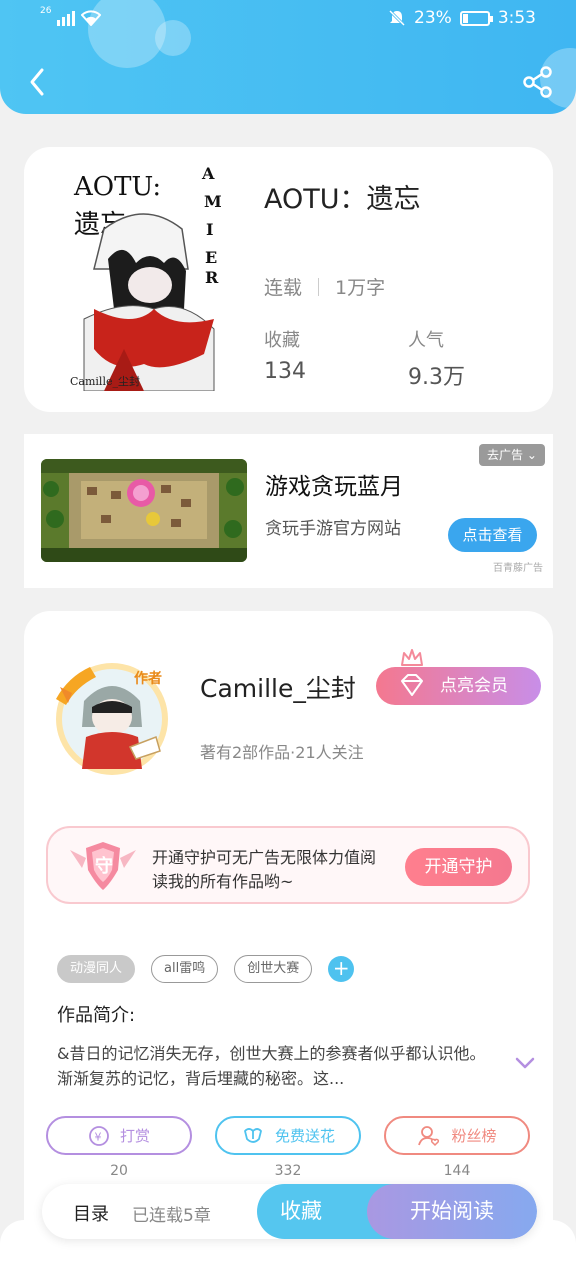 Image resolution: width=576 pixels, height=1280 pixels. I want to click on book-title: AOTU：遗忘, so click(342, 199).